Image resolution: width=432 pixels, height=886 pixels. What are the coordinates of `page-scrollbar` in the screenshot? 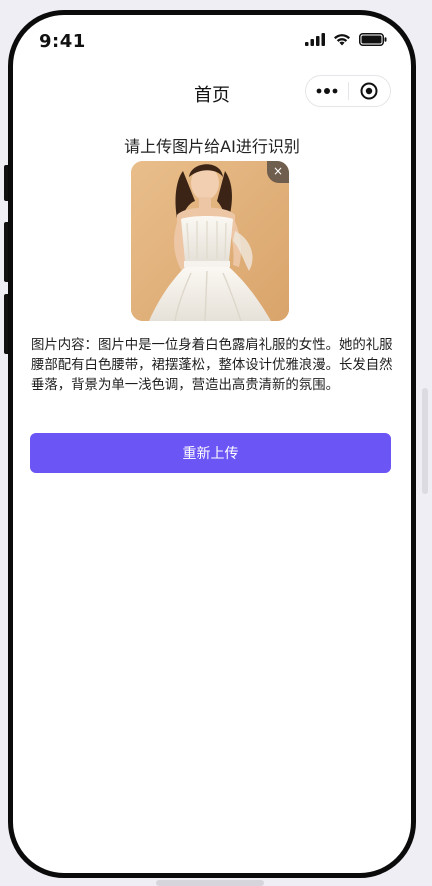 It's located at (425, 441).